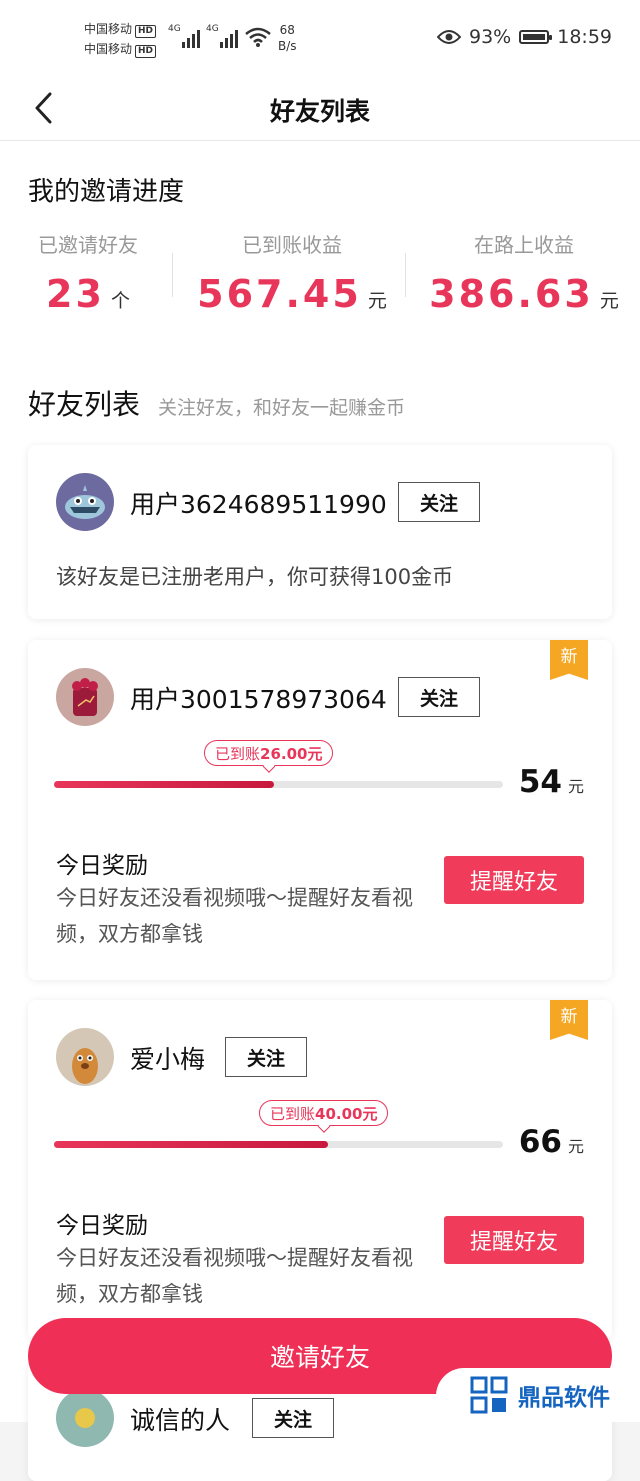 The image size is (640, 1481). What do you see at coordinates (212, 29) in the screenshot?
I see `network-type-2: 4G` at bounding box center [212, 29].